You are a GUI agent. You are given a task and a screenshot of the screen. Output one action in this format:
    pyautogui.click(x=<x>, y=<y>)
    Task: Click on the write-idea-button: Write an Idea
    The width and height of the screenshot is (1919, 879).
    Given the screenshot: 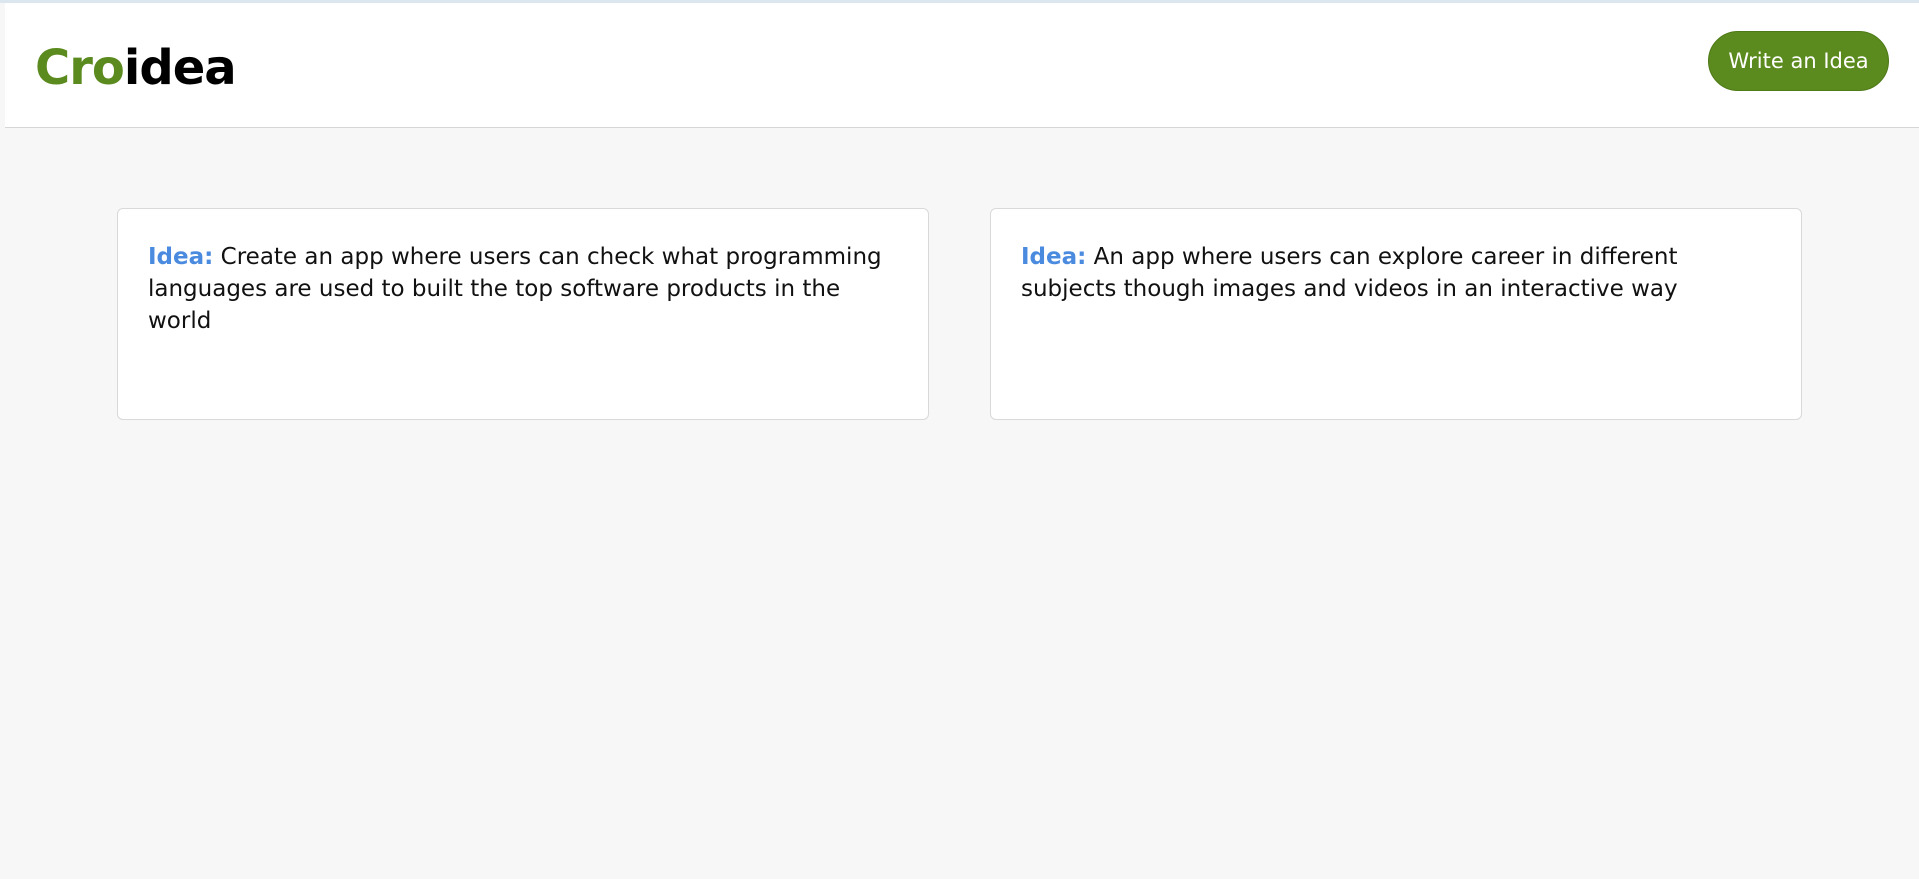 What is the action you would take?
    pyautogui.click(x=1798, y=61)
    